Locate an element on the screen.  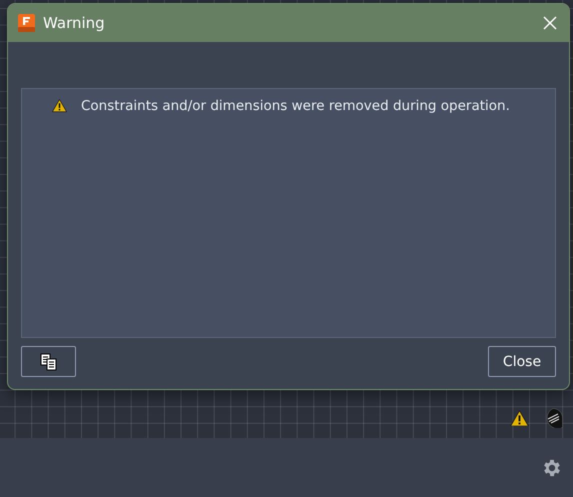
copy-button is located at coordinates (48, 361).